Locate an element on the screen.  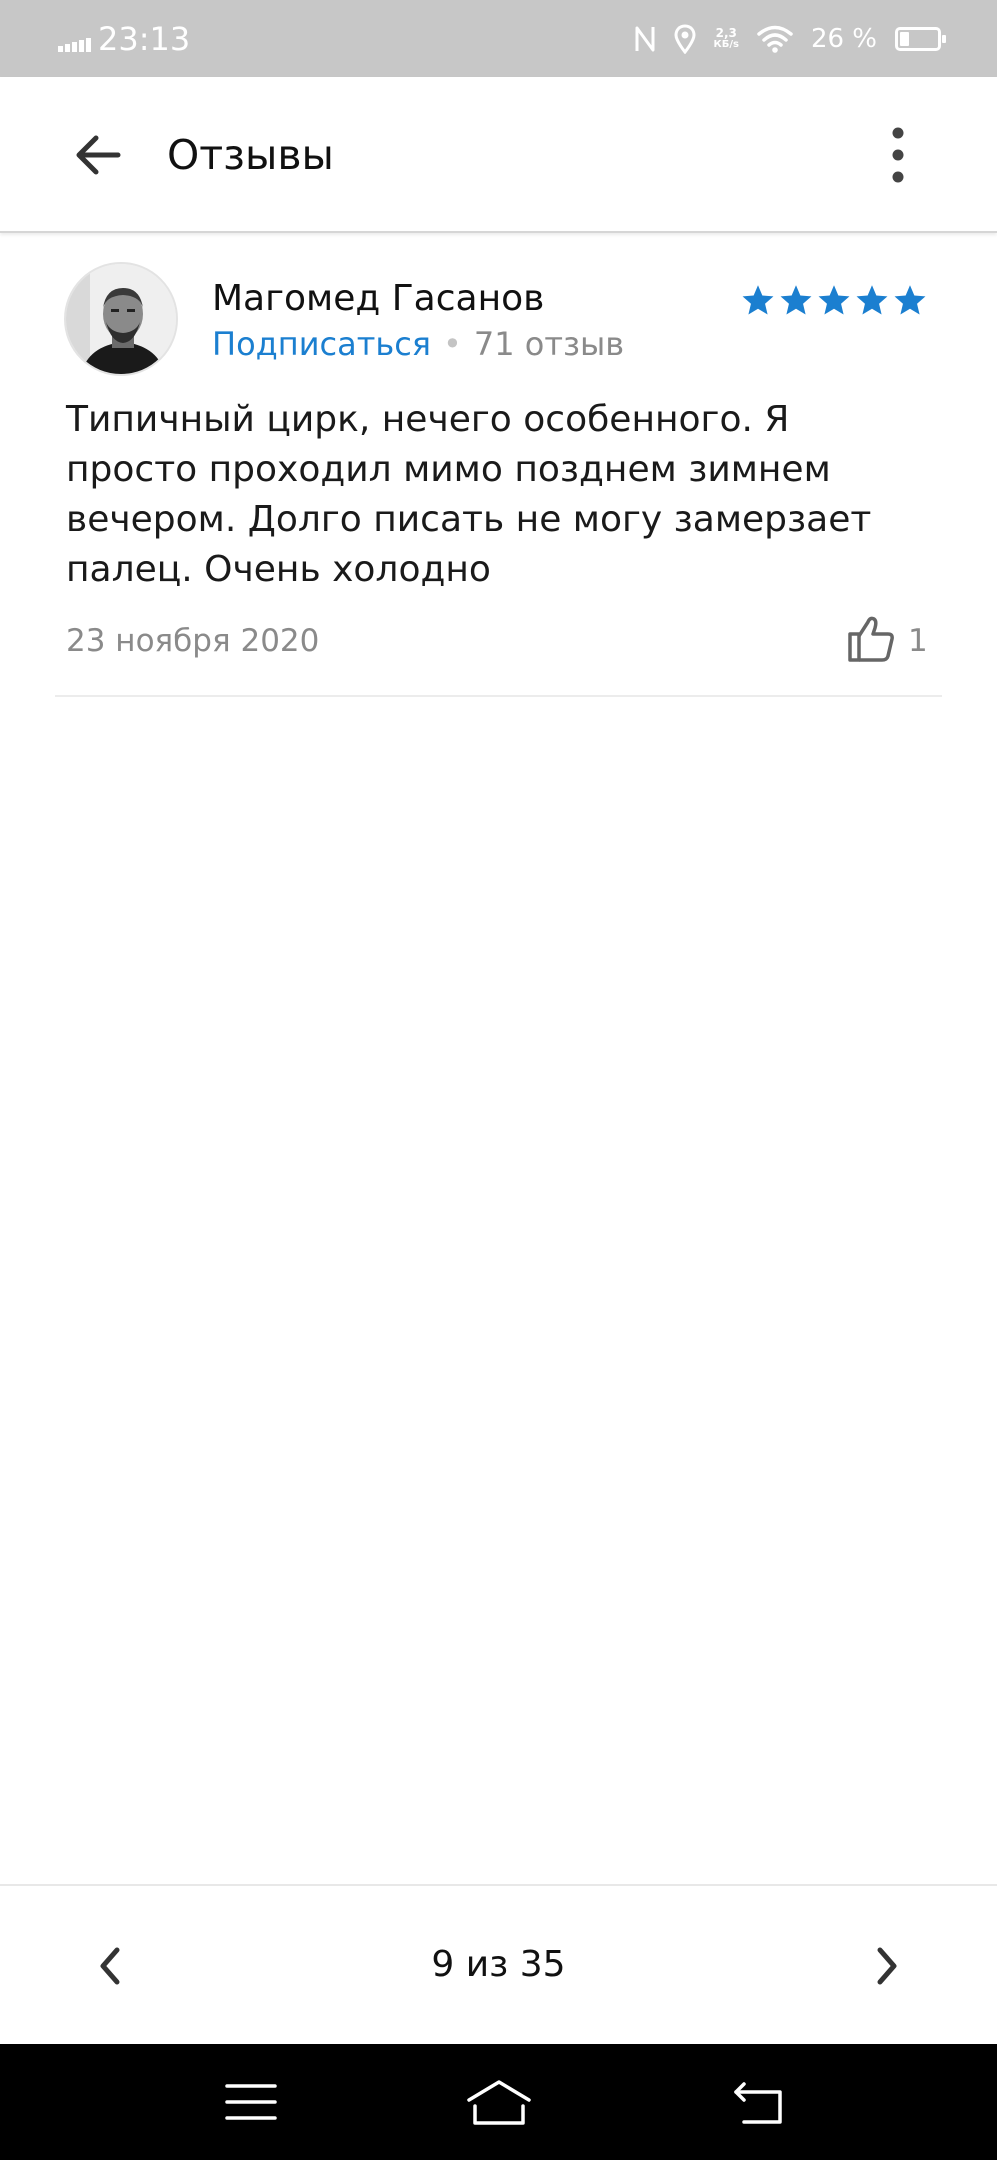
menu-icon is located at coordinates (251, 2102).